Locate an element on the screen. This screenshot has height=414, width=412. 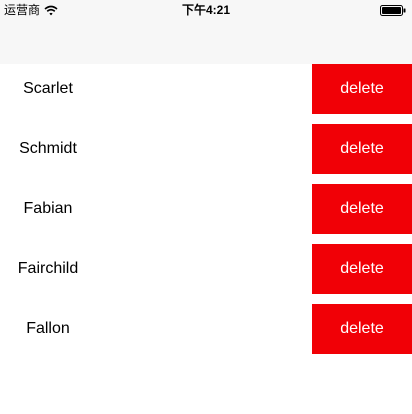
list-item: Fabian delete is located at coordinates (206, 214).